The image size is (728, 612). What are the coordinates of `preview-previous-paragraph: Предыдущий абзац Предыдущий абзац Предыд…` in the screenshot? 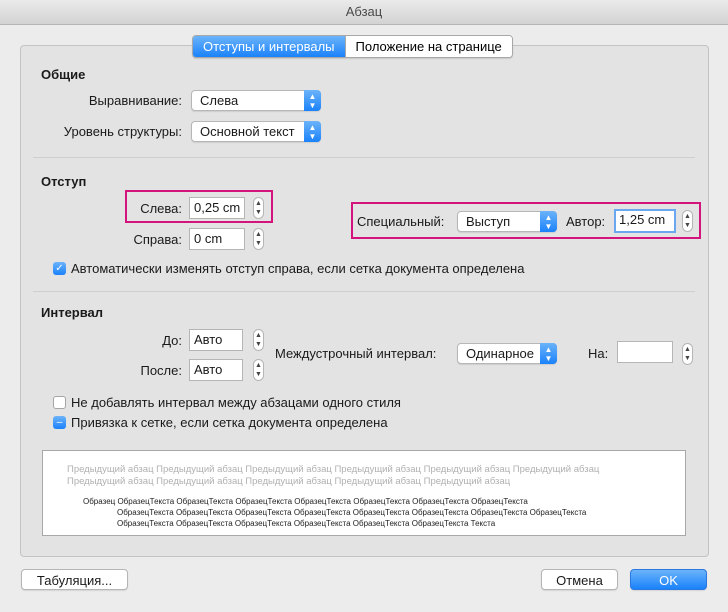 It's located at (367, 476).